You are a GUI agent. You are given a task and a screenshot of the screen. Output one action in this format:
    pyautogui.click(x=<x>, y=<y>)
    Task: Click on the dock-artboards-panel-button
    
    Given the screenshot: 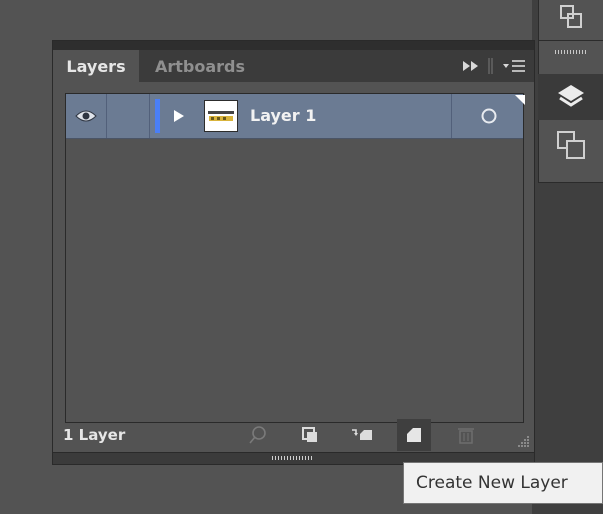 What is the action you would take?
    pyautogui.click(x=570, y=145)
    